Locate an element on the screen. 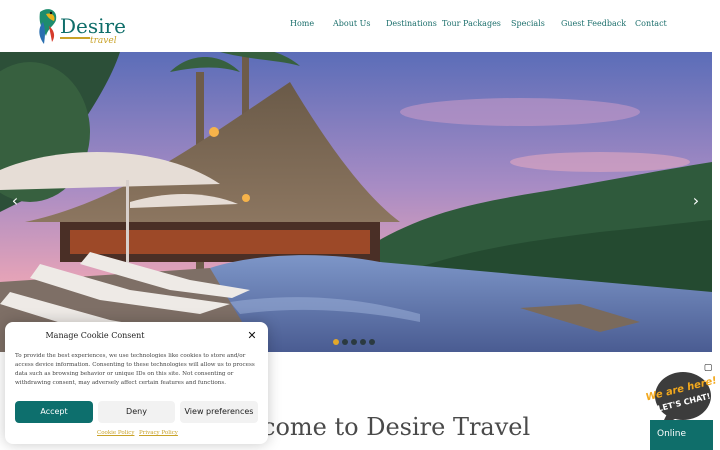 The width and height of the screenshot is (720, 450). nav-home: Home is located at coordinates (302, 23).